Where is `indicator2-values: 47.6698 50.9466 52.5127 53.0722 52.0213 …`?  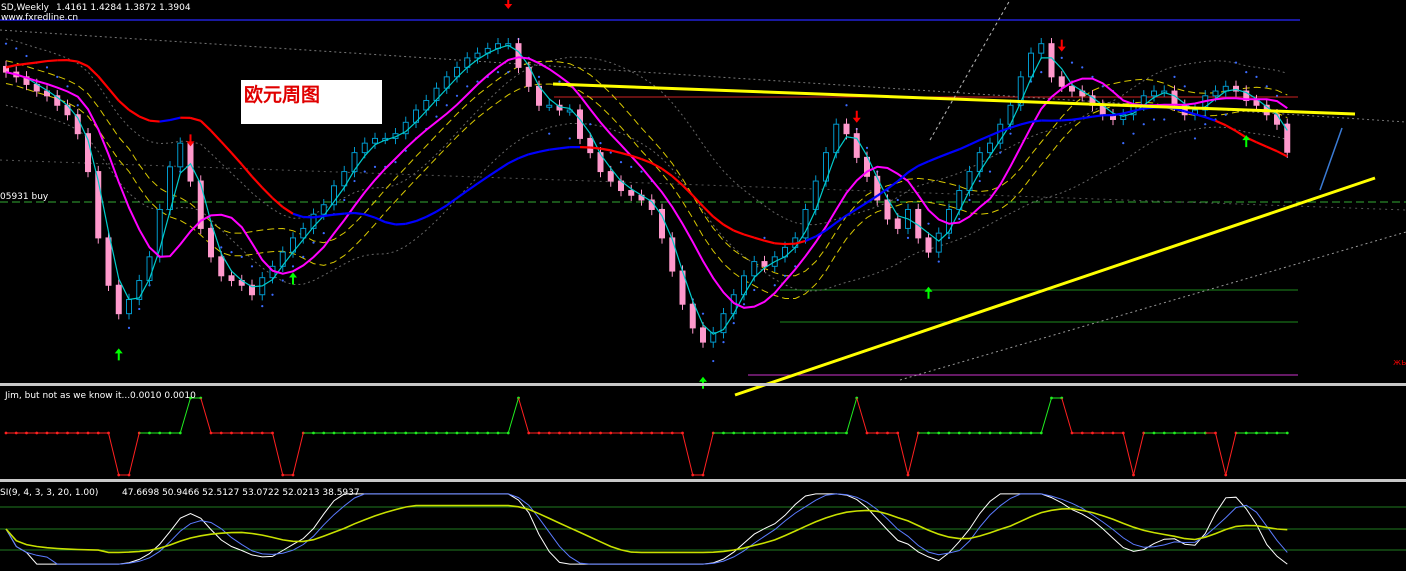
indicator2-values: 47.6698 50.9466 52.5127 53.0722 52.0213 … is located at coordinates (241, 493).